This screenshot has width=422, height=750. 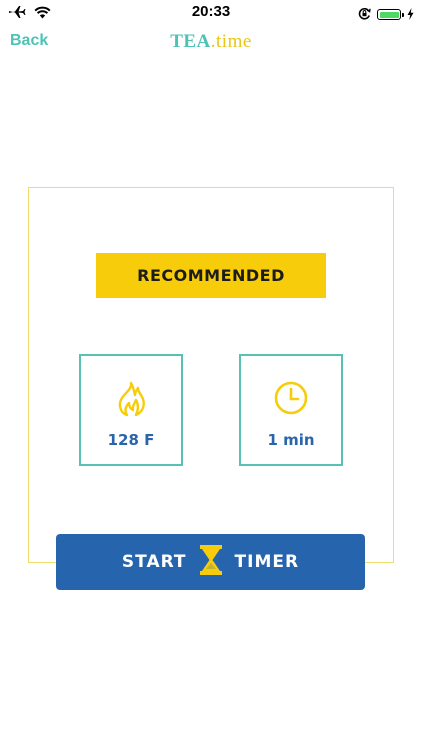 What do you see at coordinates (131, 440) in the screenshot?
I see `temperature-value: 128 F` at bounding box center [131, 440].